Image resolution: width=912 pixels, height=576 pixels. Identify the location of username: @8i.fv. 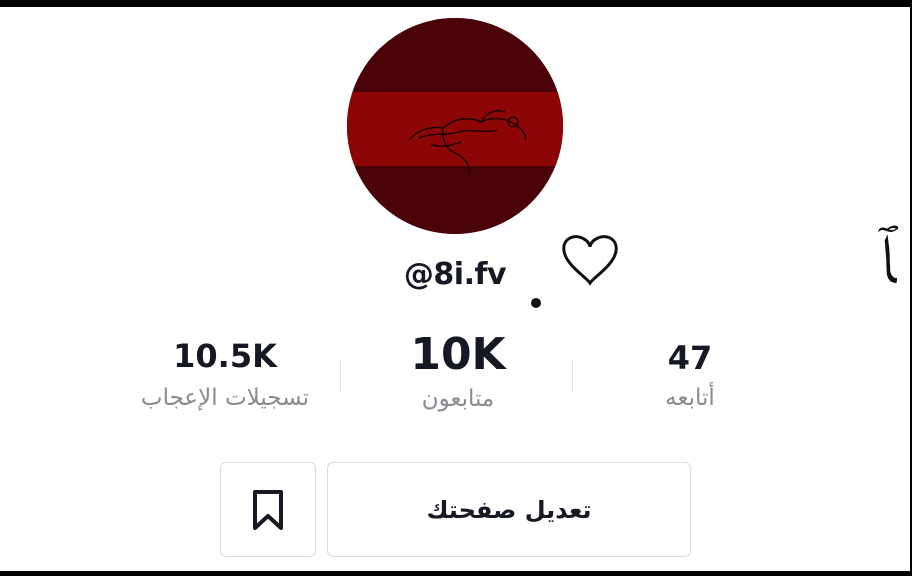
(455, 274).